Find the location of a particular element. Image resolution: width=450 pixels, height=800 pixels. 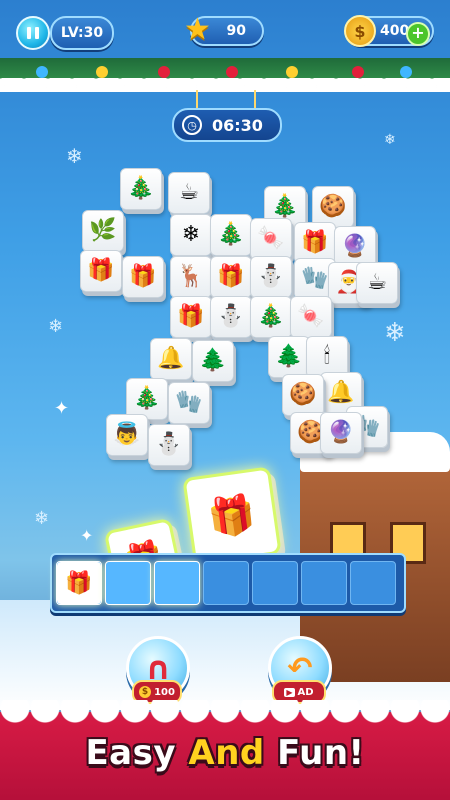

game-tile: 🧤 is located at coordinates (189, 403).